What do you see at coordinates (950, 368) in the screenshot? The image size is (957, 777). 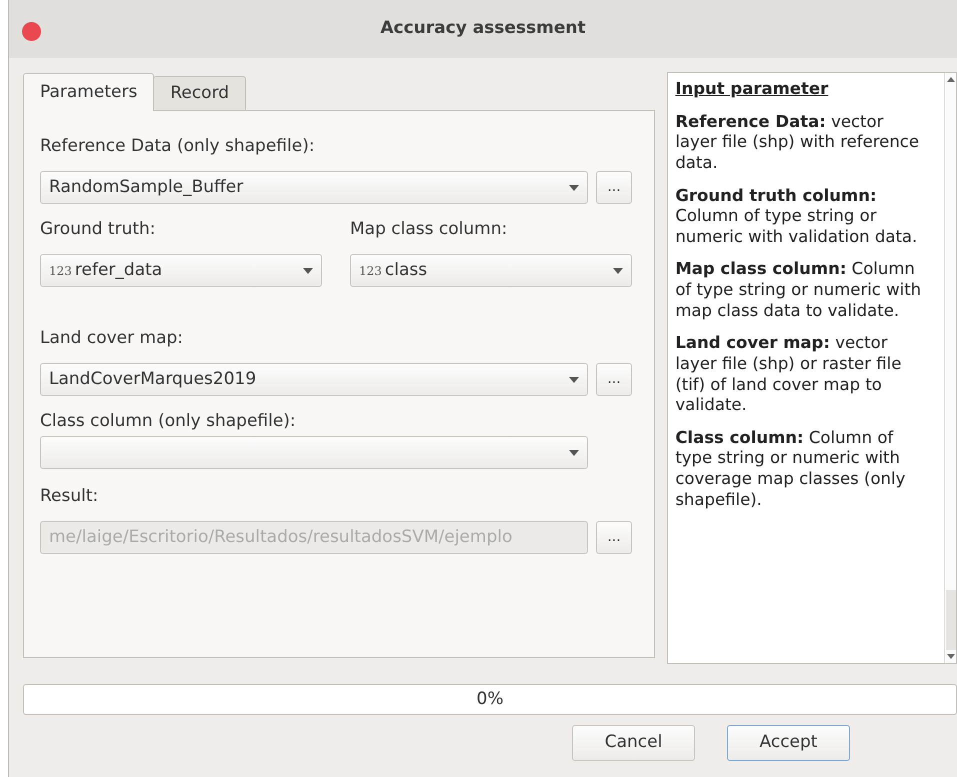 I see `scrollbar` at bounding box center [950, 368].